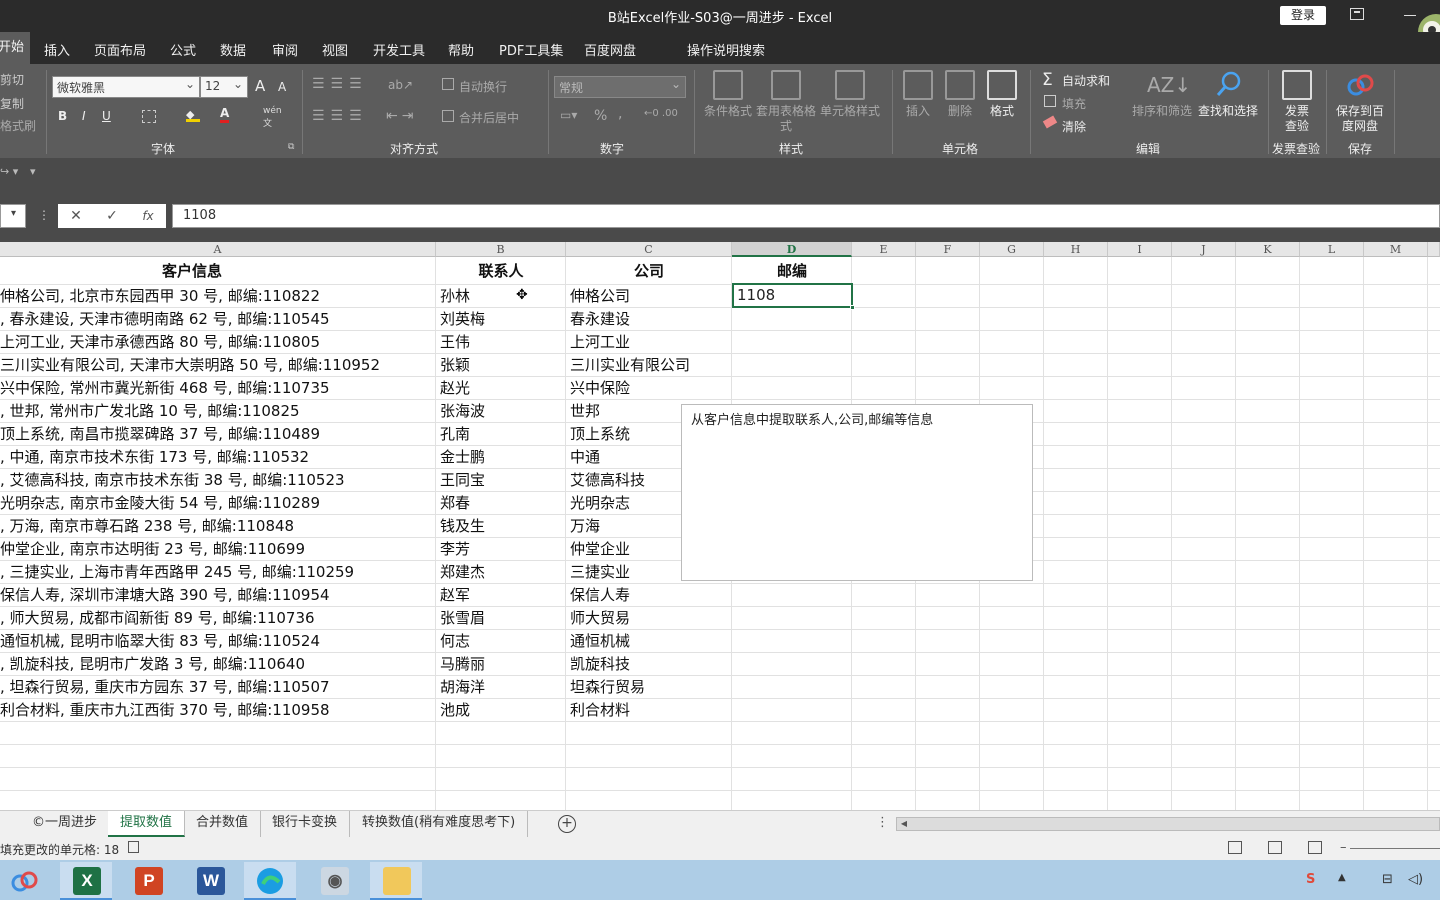 Image resolution: width=1440 pixels, height=900 pixels. Describe the element at coordinates (218, 457) in the screenshot. I see `row-cell-customer-info: , 中通, 南京市技术东街 173 号, 邮编:110532` at that location.